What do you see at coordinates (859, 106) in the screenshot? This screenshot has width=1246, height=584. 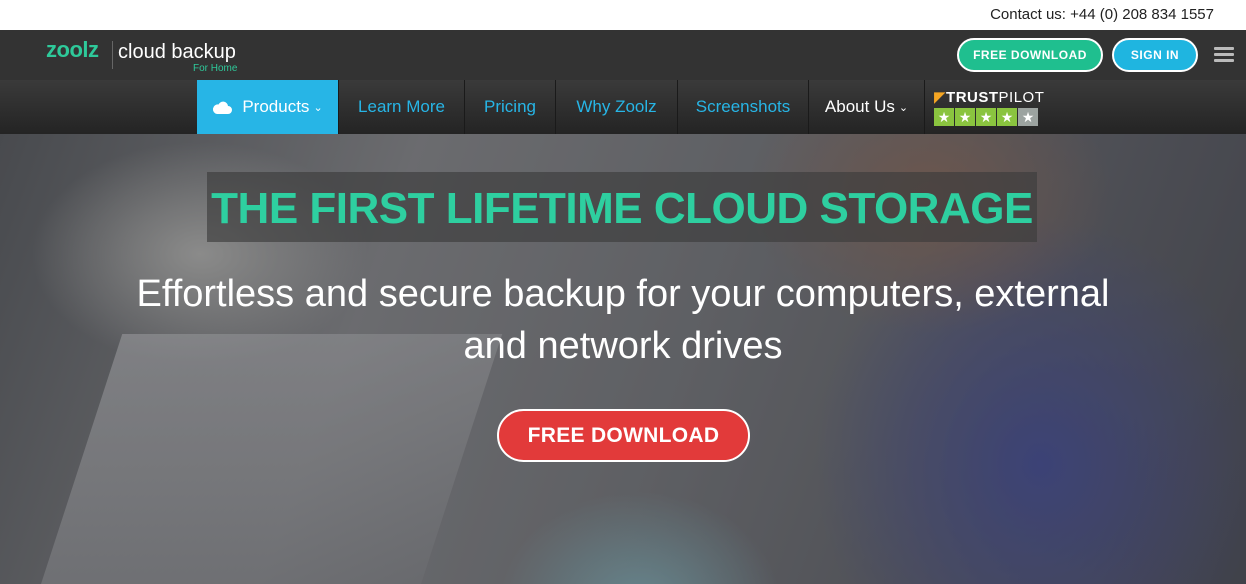 I see `nav-label-about-us: About Us` at bounding box center [859, 106].